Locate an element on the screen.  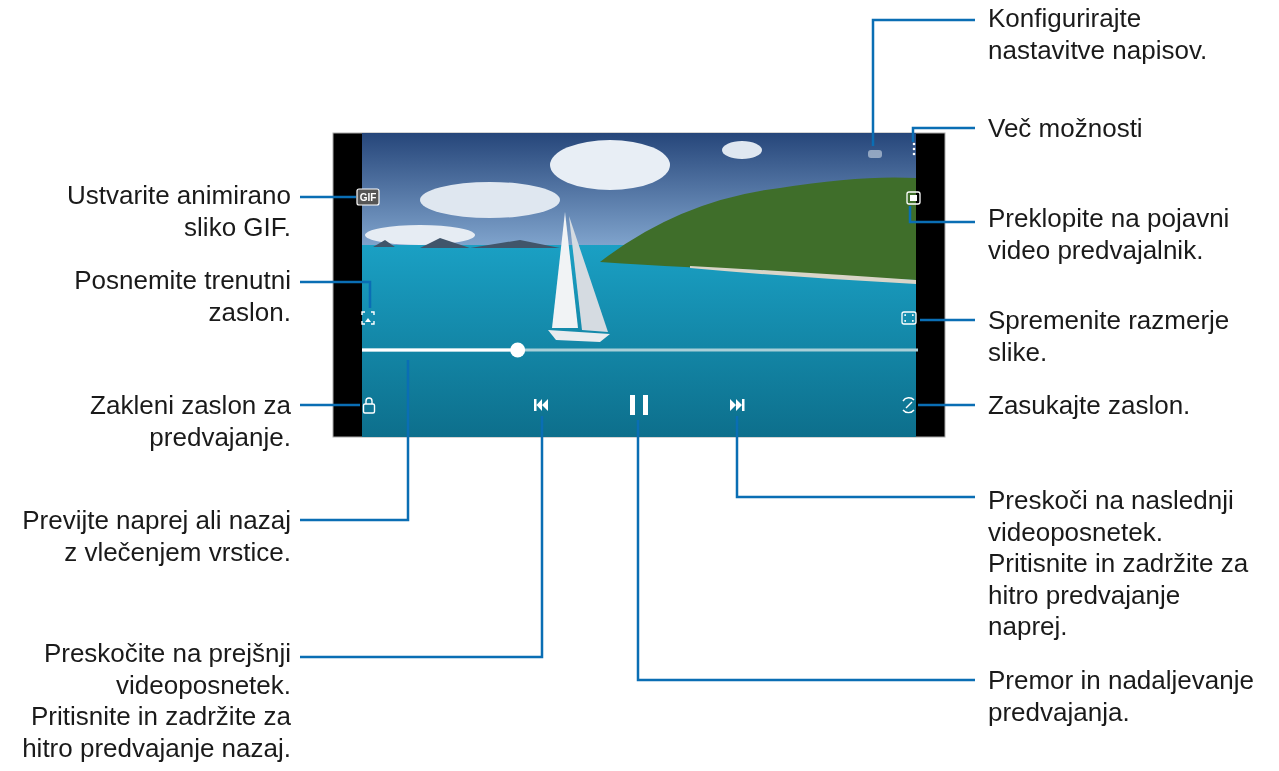
callout-text: Zasukajte zaslon. is located at coordinates (1089, 406).